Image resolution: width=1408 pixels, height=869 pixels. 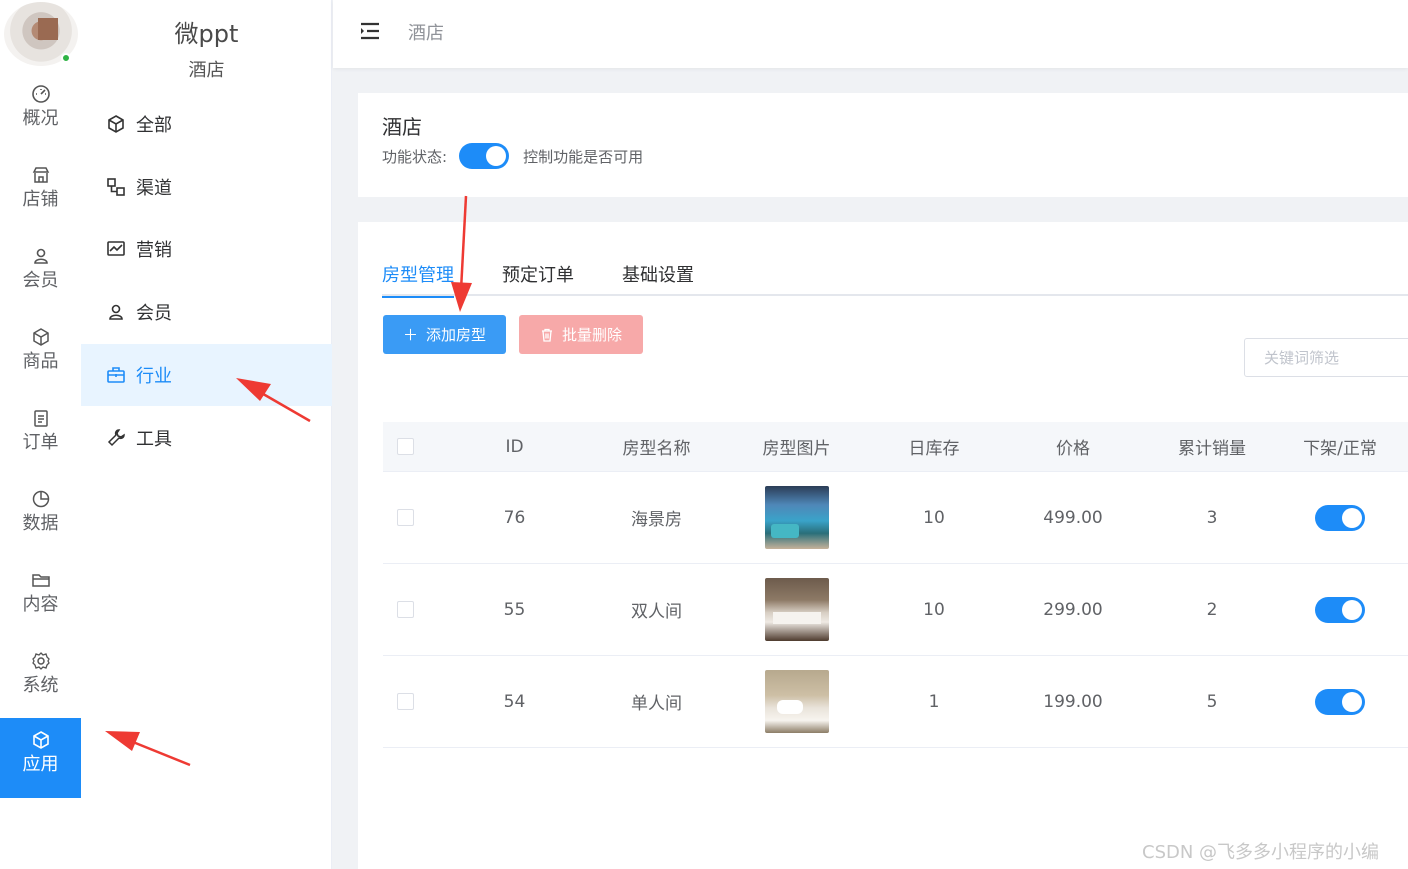 I want to click on twin-room-photo, so click(x=796, y=609).